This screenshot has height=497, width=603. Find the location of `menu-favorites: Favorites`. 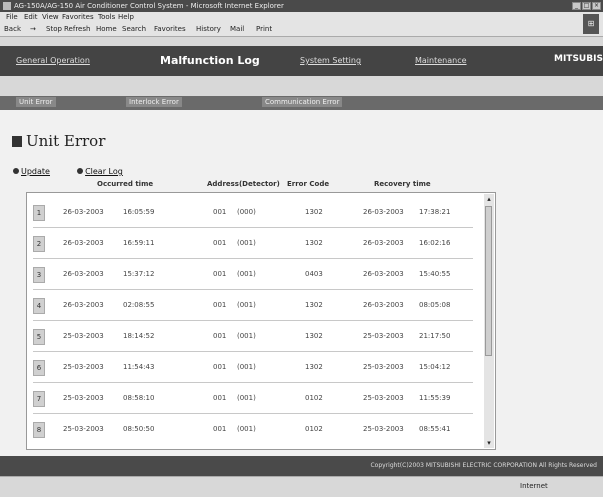

menu-favorites: Favorites is located at coordinates (78, 17).